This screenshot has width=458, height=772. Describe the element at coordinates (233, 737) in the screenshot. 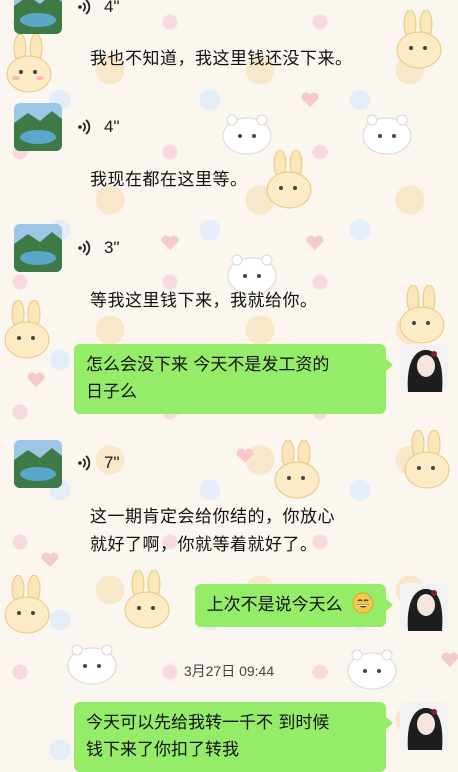

I see `outgoing-message-bubble: 今天可以先给我转一千不 到时候 钱下来了你扣了转我` at that location.